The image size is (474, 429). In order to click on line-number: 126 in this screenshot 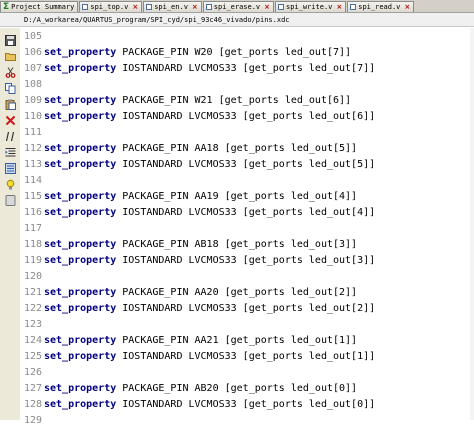, I will do `click(32, 372)`.